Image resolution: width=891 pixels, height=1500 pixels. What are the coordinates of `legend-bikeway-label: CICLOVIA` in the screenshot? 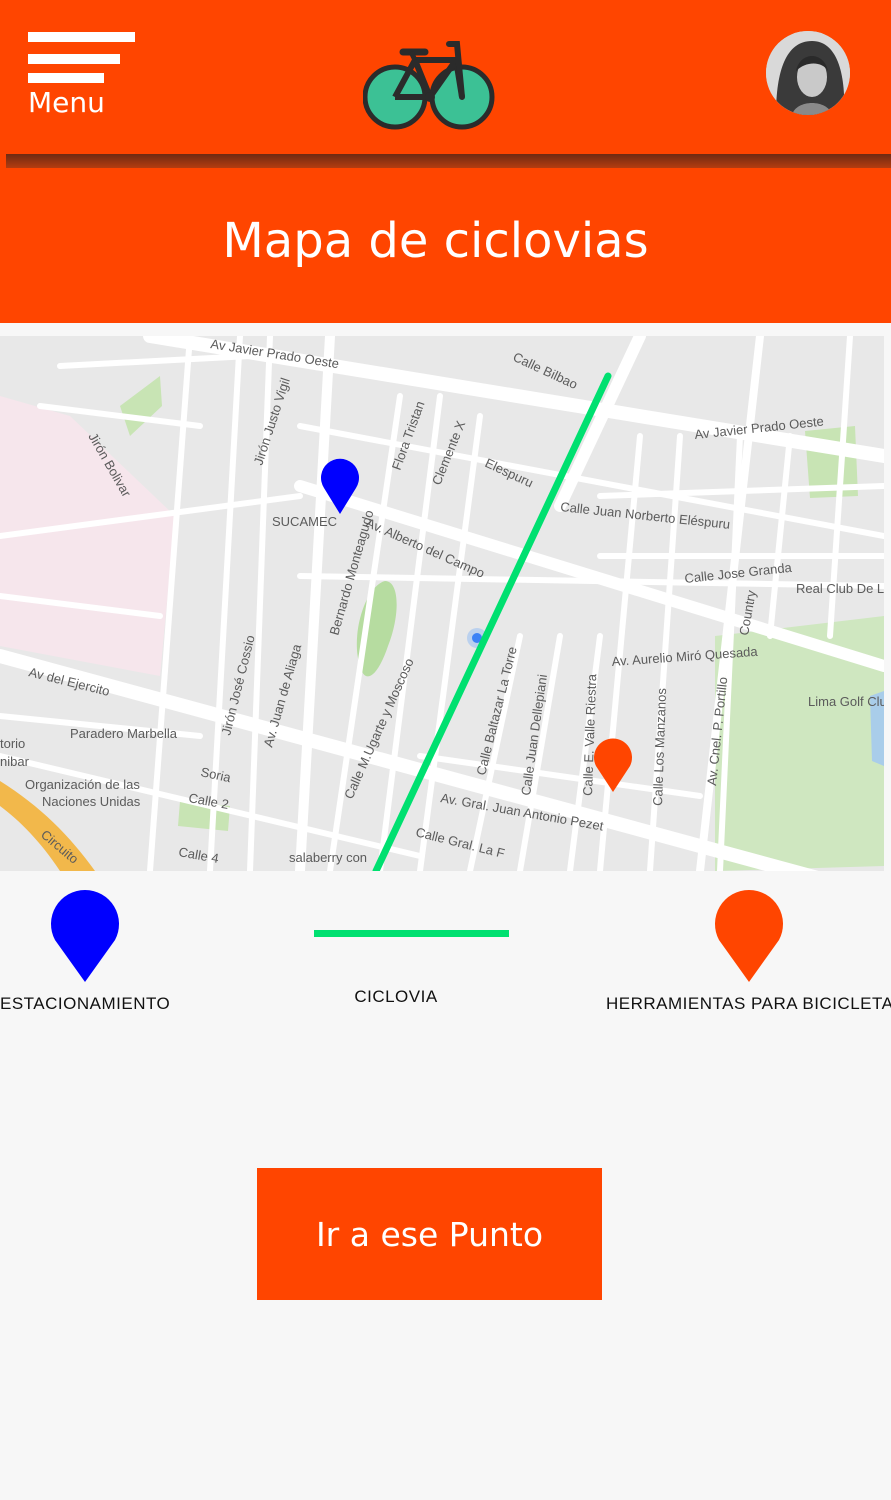 It's located at (396, 996).